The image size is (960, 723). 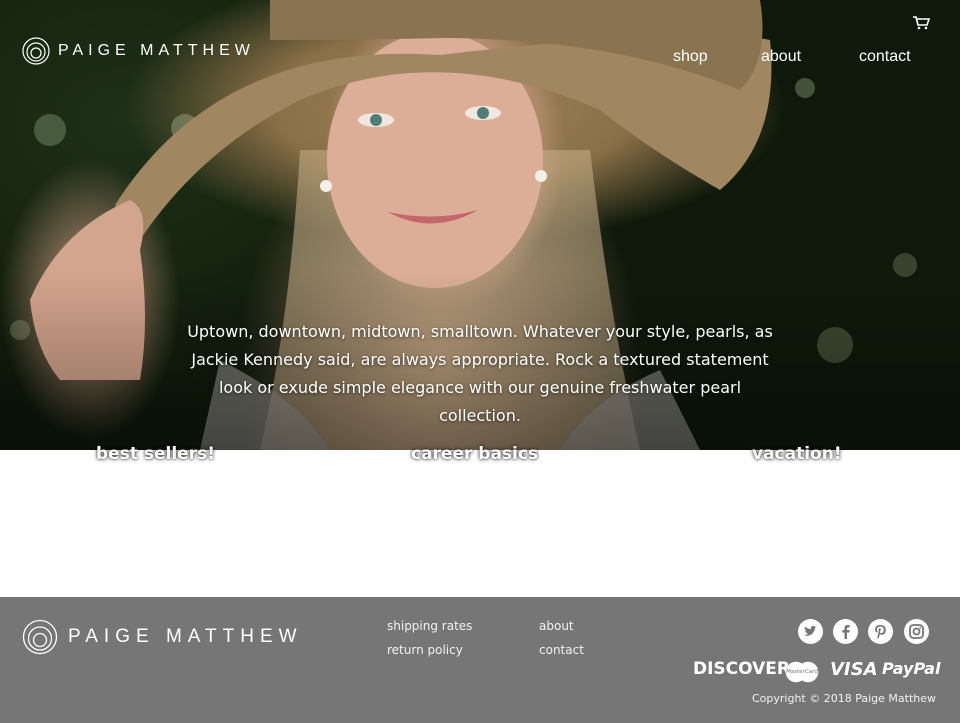 What do you see at coordinates (742, 669) in the screenshot?
I see `discover-icon: DISCOVER` at bounding box center [742, 669].